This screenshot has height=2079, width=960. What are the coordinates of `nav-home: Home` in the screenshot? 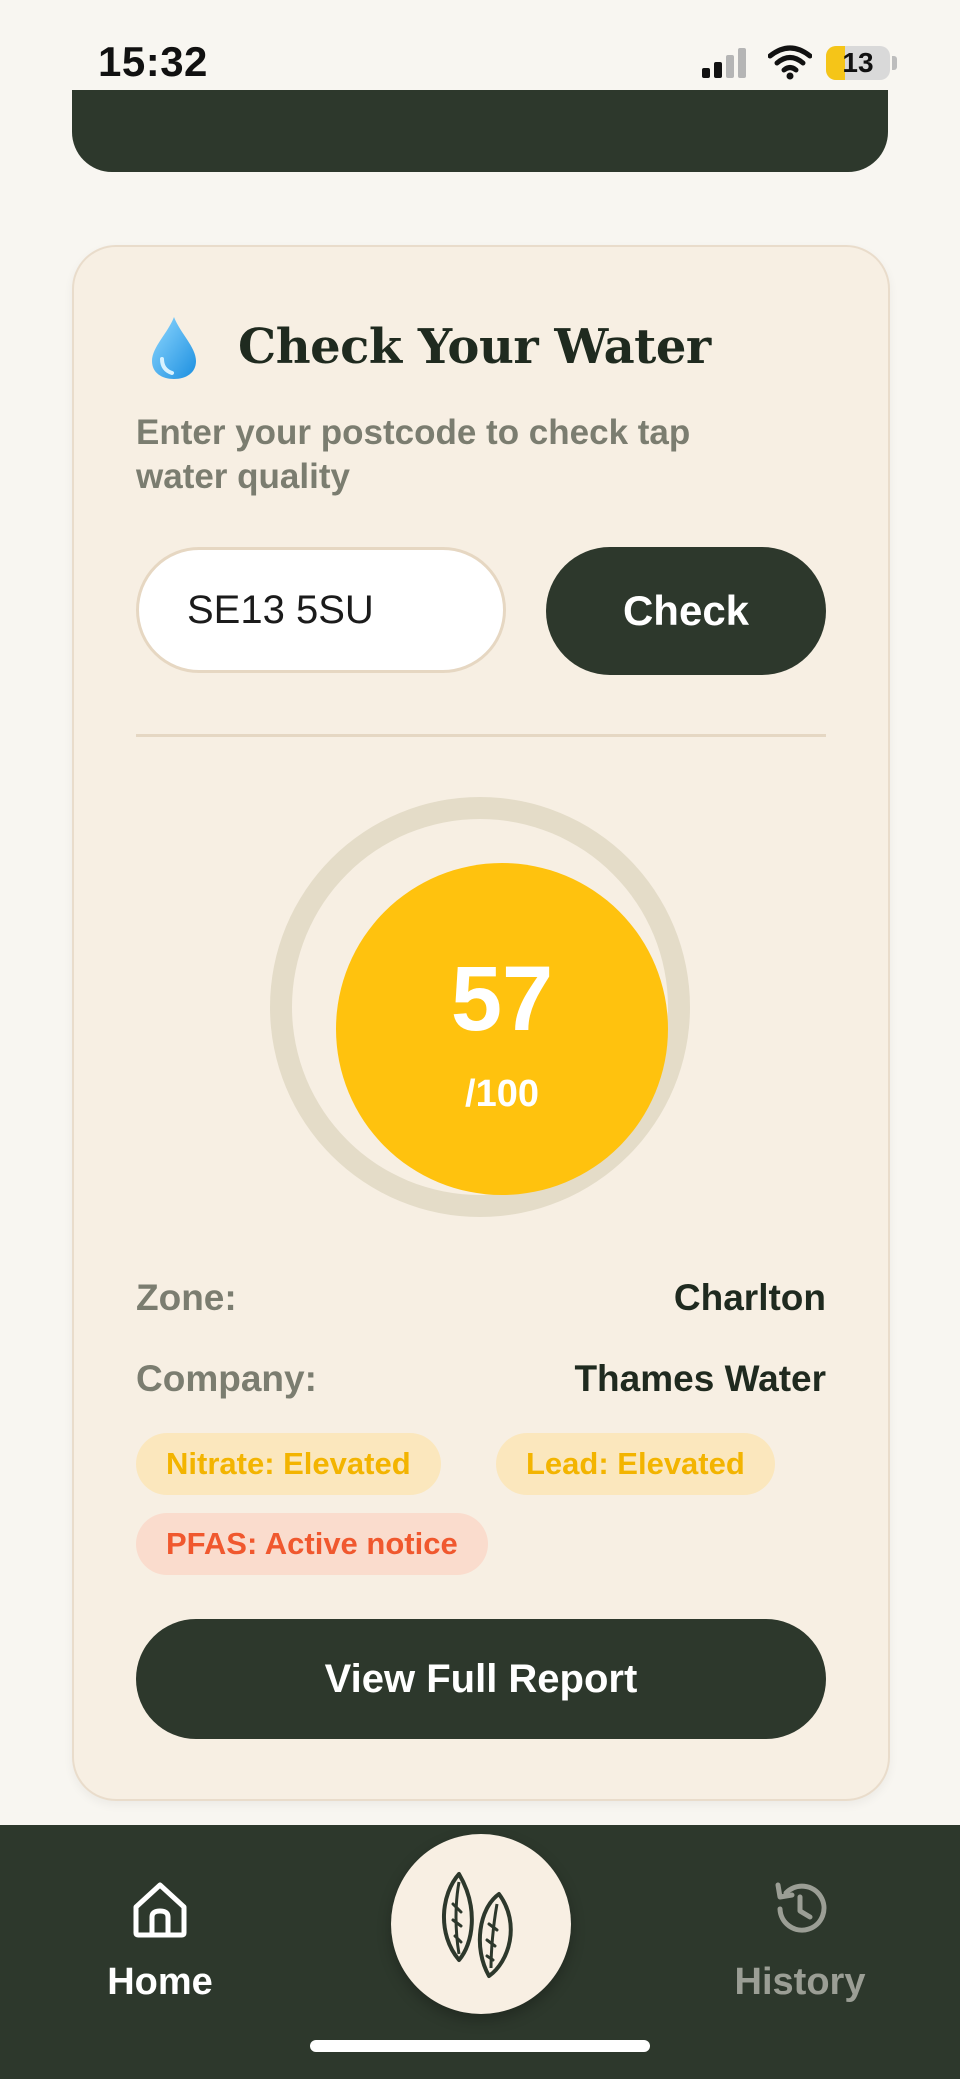 It's located at (160, 1925).